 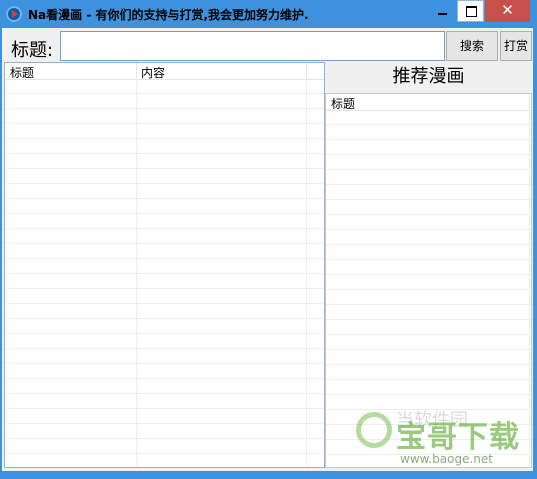 What do you see at coordinates (472, 46) in the screenshot?
I see `search-button: 搜索` at bounding box center [472, 46].